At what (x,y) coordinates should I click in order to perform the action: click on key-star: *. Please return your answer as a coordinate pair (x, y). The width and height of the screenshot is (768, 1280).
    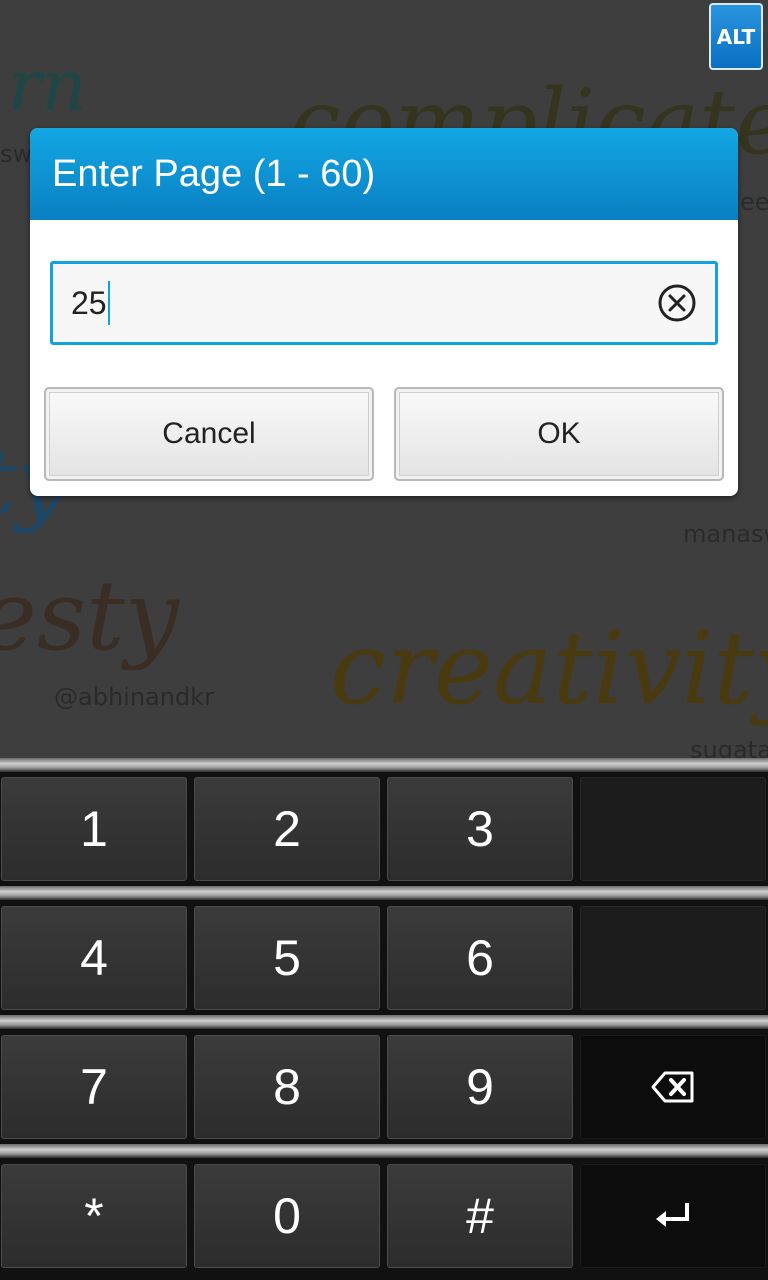
    Looking at the image, I should click on (94, 1216).